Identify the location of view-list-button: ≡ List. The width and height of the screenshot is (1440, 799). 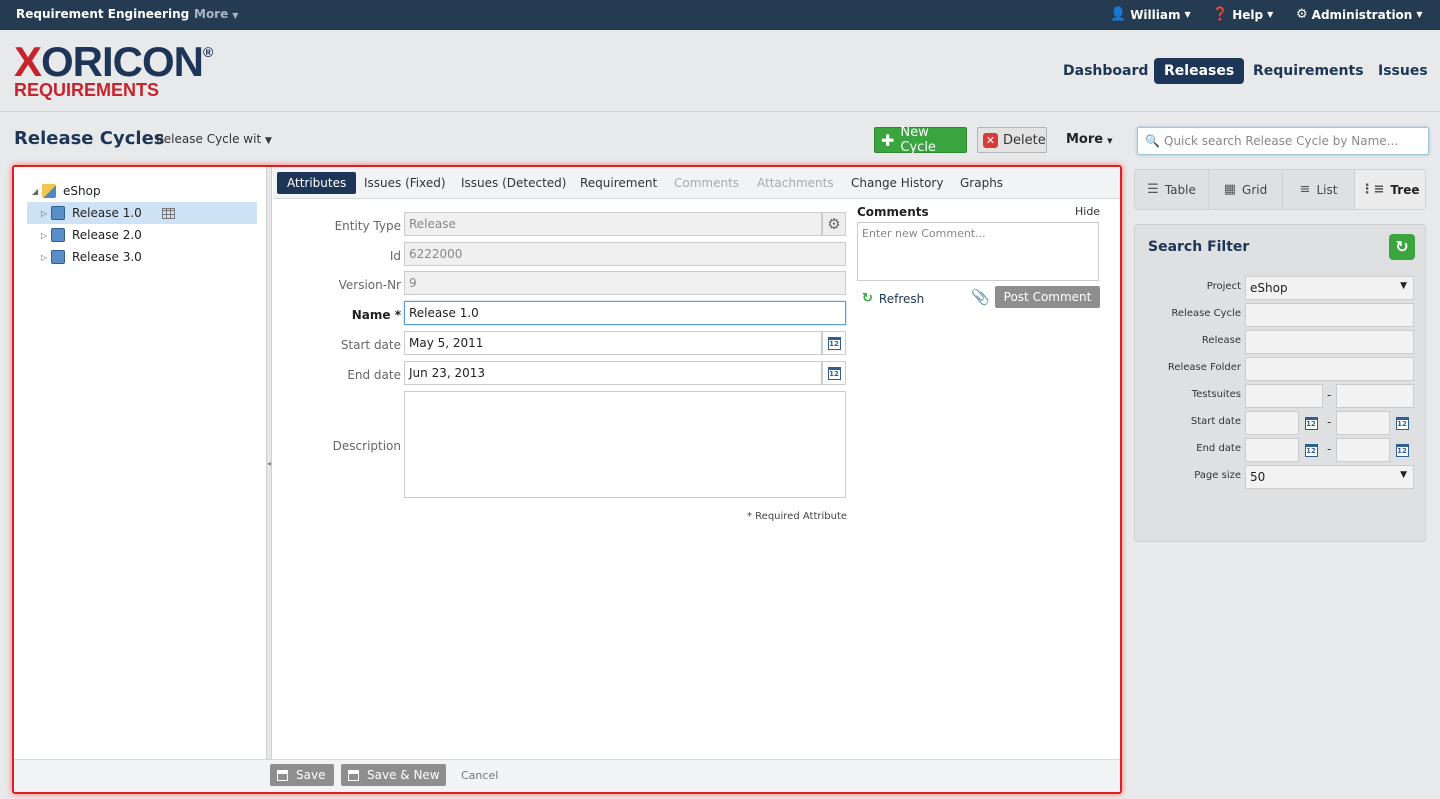
(1319, 189).